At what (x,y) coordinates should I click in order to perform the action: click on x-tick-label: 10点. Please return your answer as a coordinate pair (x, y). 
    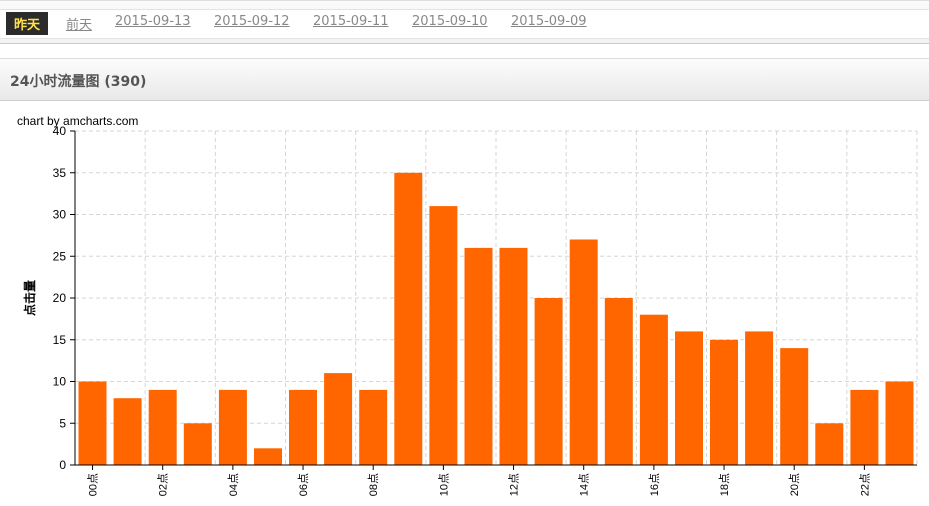
    Looking at the image, I should click on (443, 484).